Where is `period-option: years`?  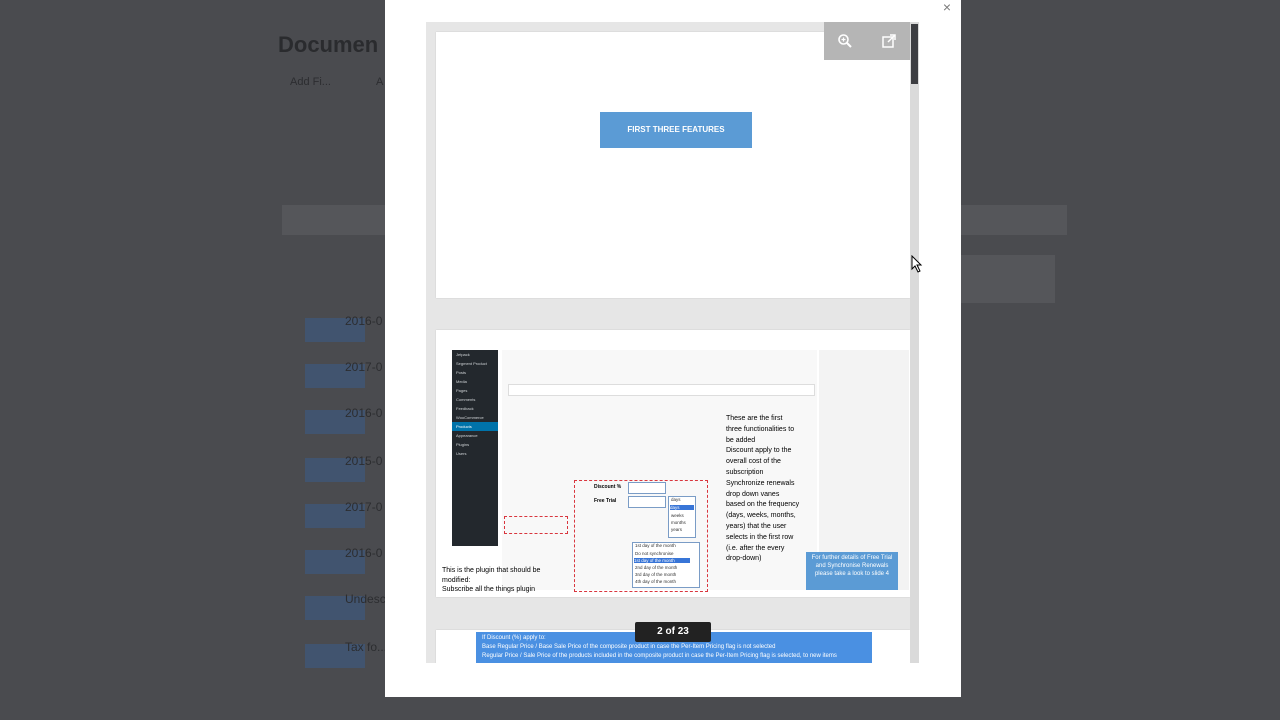
period-option: years is located at coordinates (677, 529).